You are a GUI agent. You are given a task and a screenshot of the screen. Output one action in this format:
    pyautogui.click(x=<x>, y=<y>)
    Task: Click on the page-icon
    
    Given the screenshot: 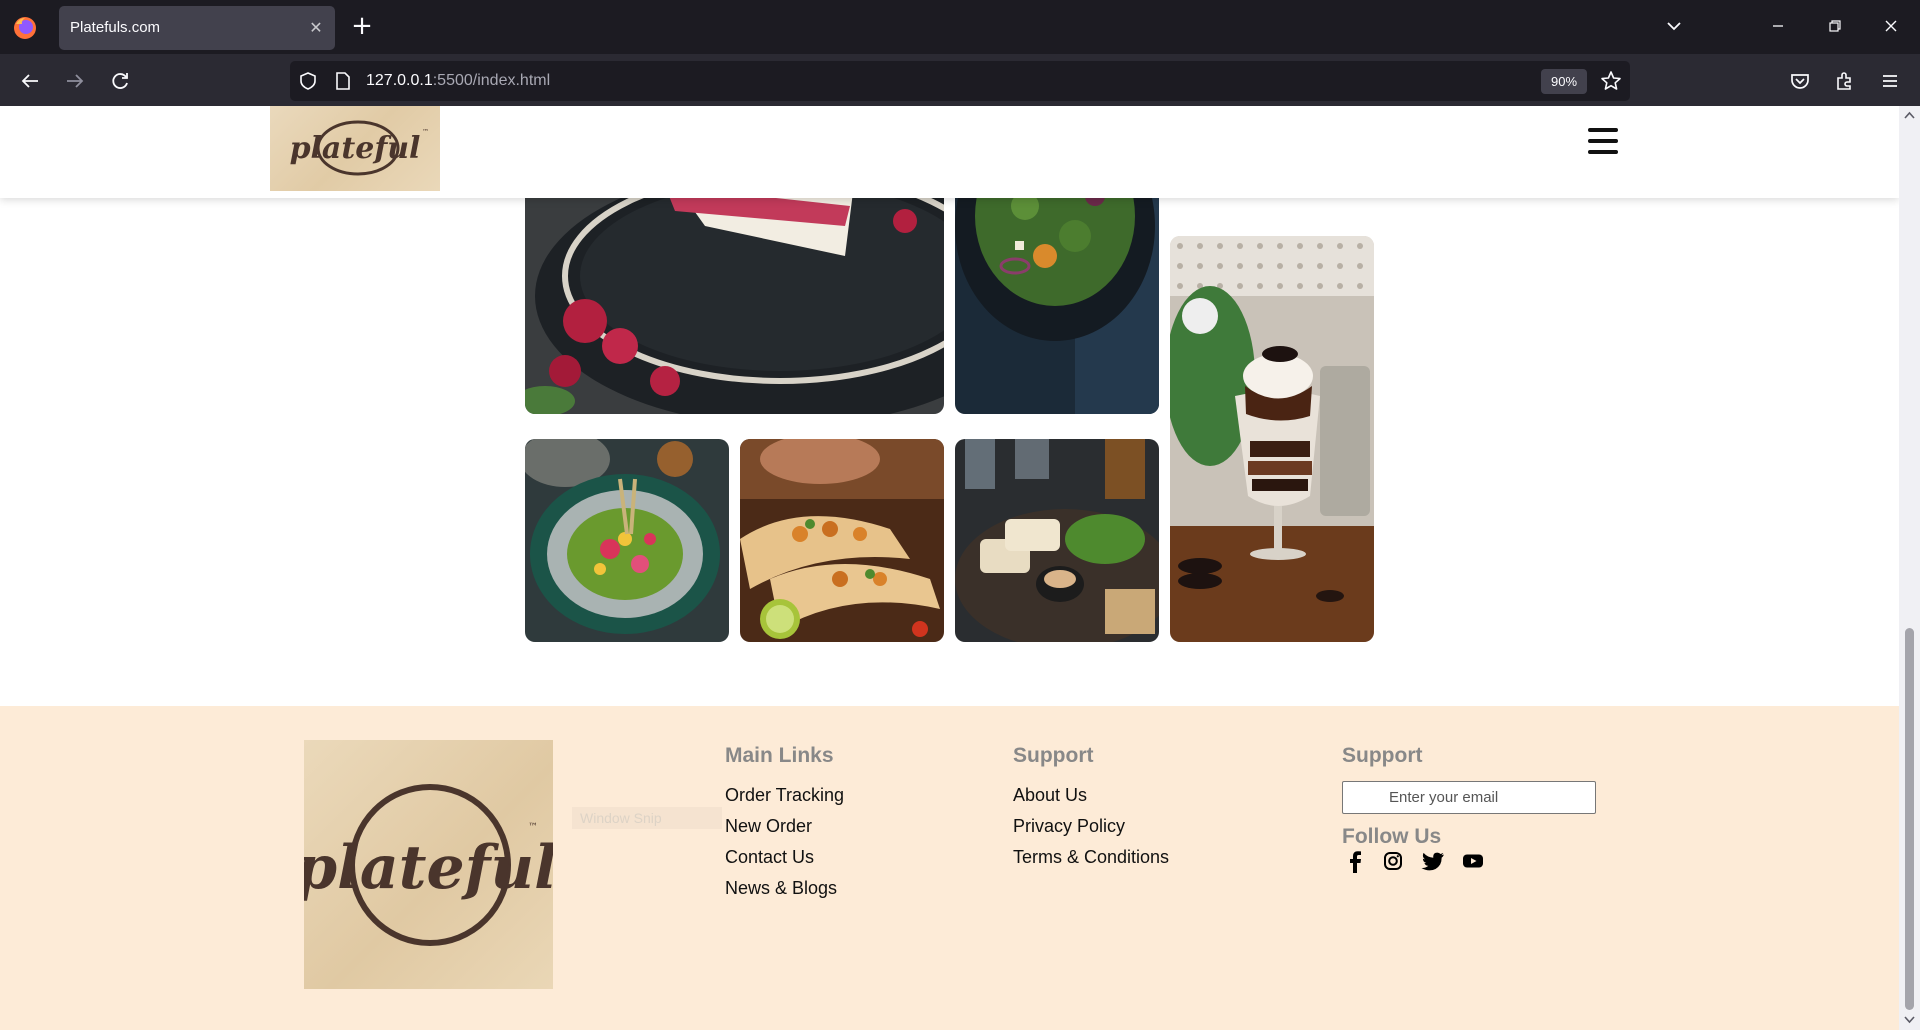 What is the action you would take?
    pyautogui.click(x=343, y=81)
    